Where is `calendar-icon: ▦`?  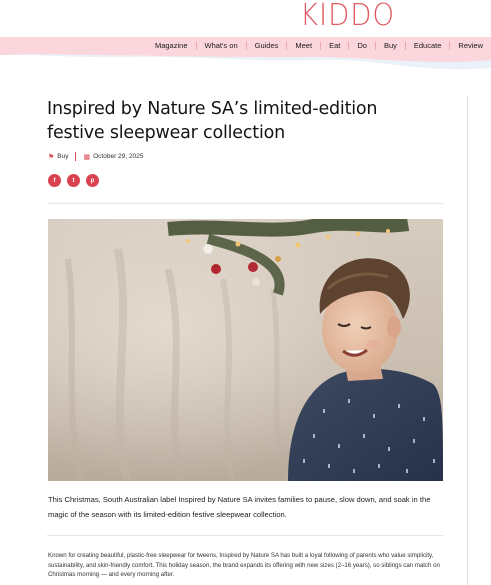 calendar-icon: ▦ is located at coordinates (87, 157).